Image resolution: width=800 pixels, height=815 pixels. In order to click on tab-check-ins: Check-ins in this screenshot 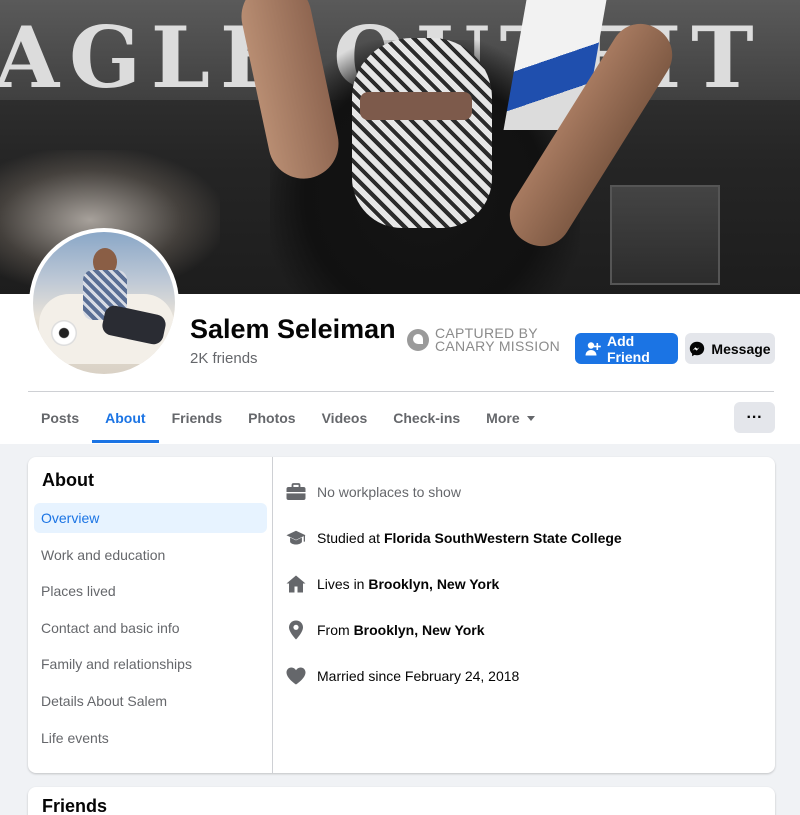, I will do `click(426, 418)`.